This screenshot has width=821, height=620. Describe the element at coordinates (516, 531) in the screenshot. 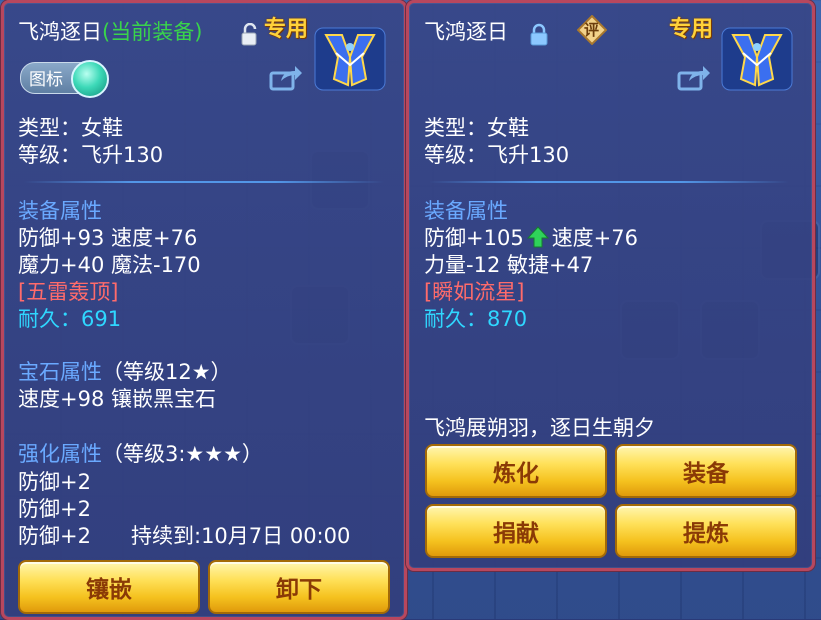

I see `donate-button: 捐献` at that location.